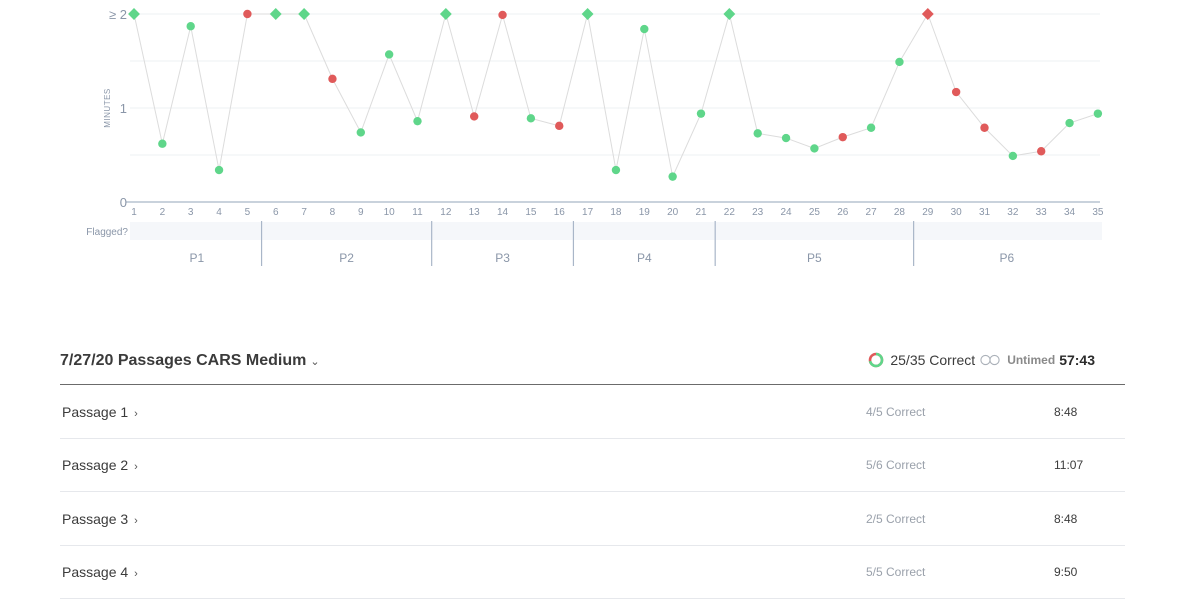 The image size is (1200, 599). I want to click on x-tick-label: 6, so click(276, 212).